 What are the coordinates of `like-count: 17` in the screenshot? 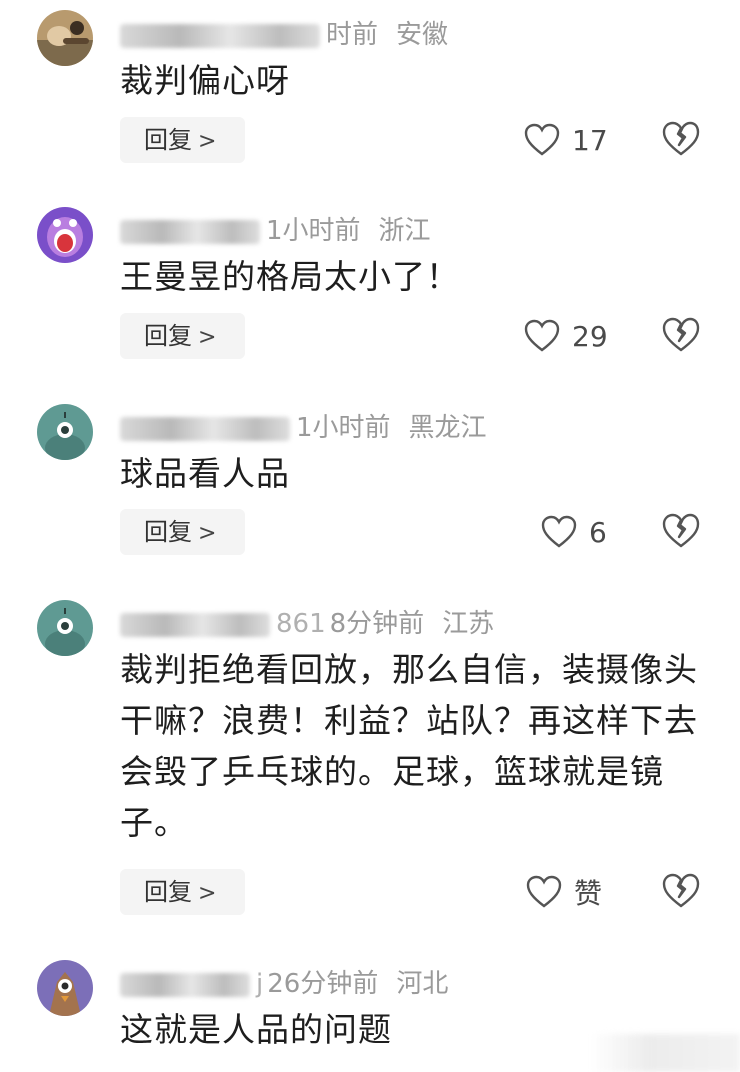 It's located at (590, 140).